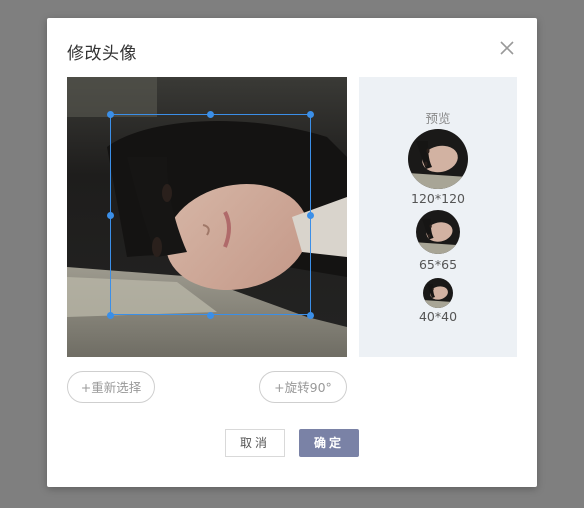 The height and width of the screenshot is (508, 584). I want to click on reselect-button: +重新选择, so click(111, 387).